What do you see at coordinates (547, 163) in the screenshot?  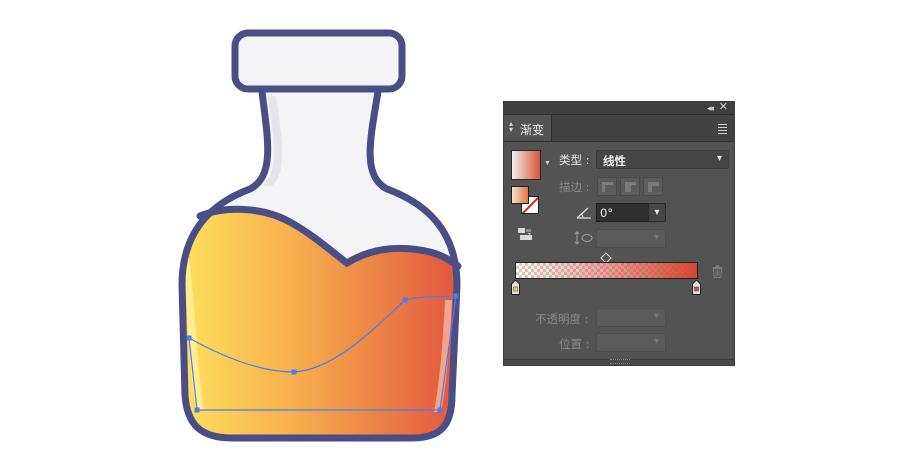 I see `chevron-down-icon: ▼` at bounding box center [547, 163].